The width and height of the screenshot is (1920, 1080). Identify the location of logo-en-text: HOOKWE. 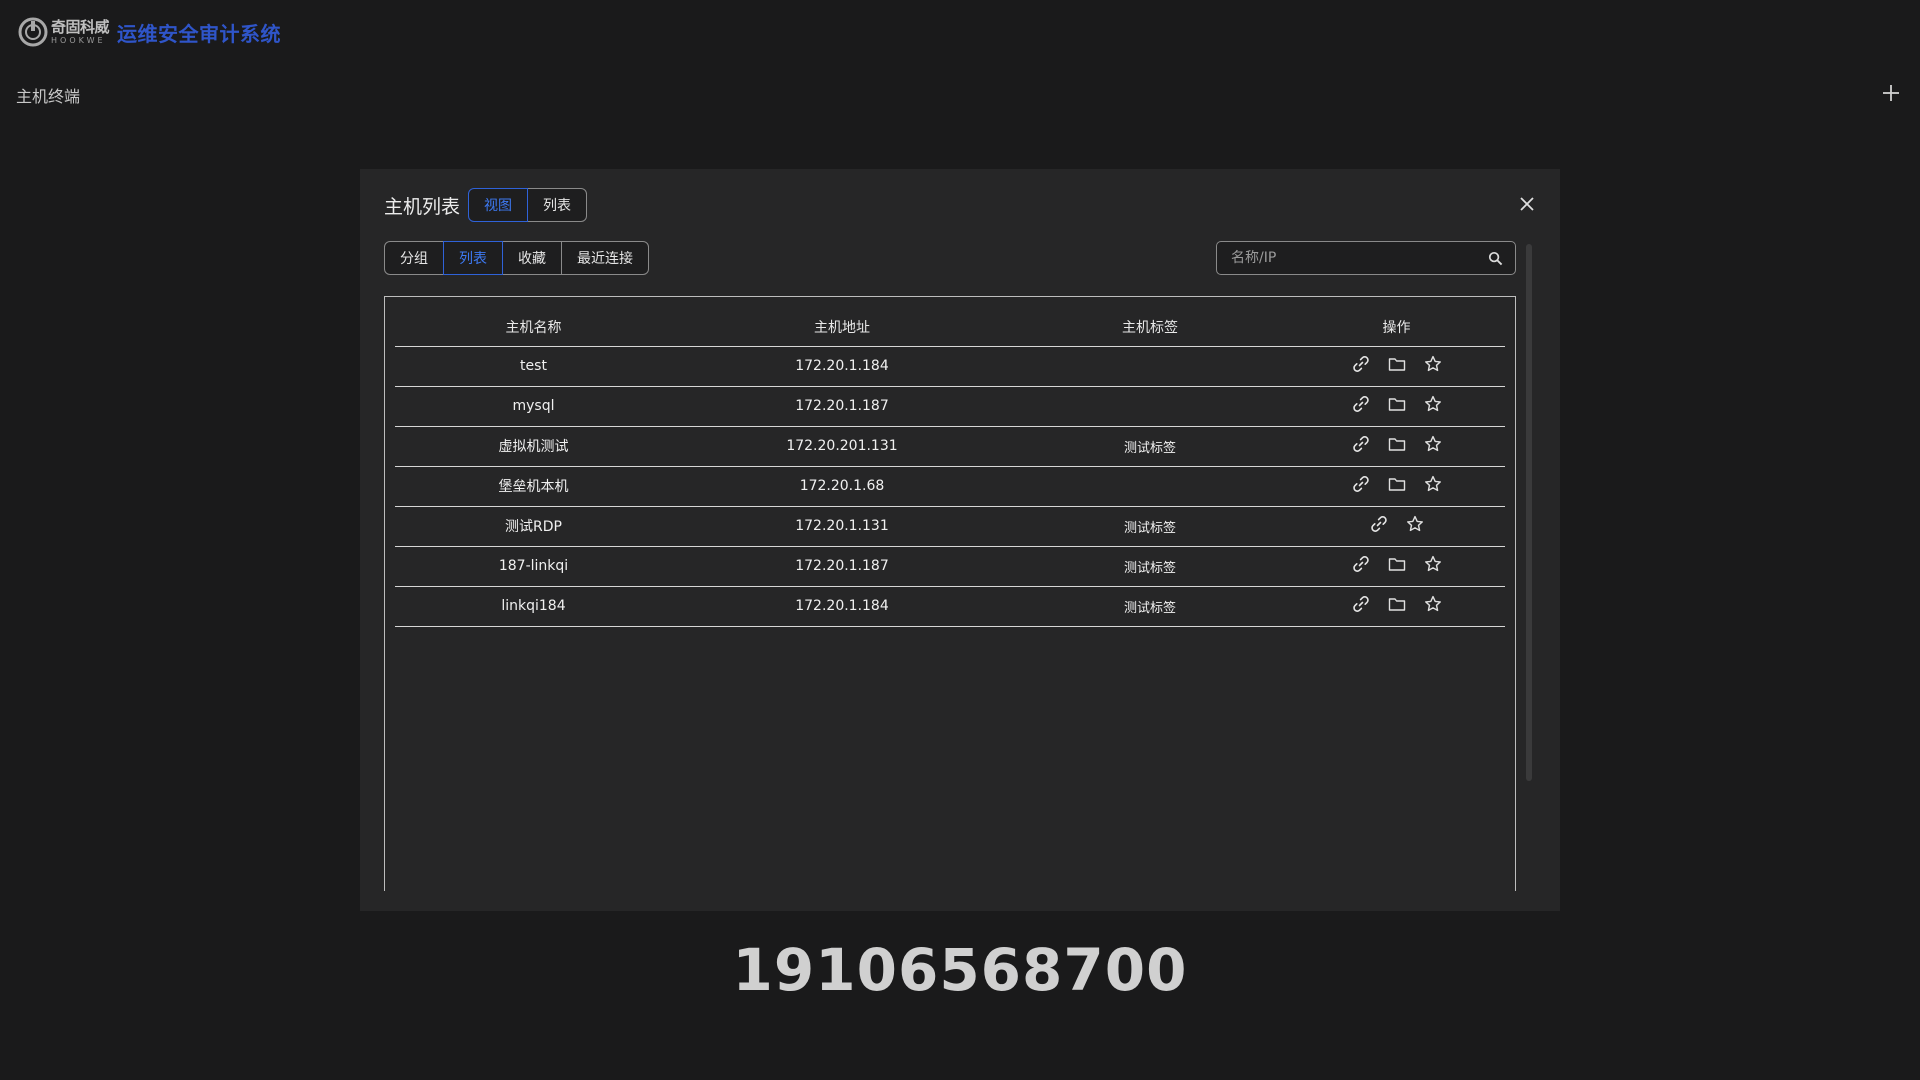
(78, 40).